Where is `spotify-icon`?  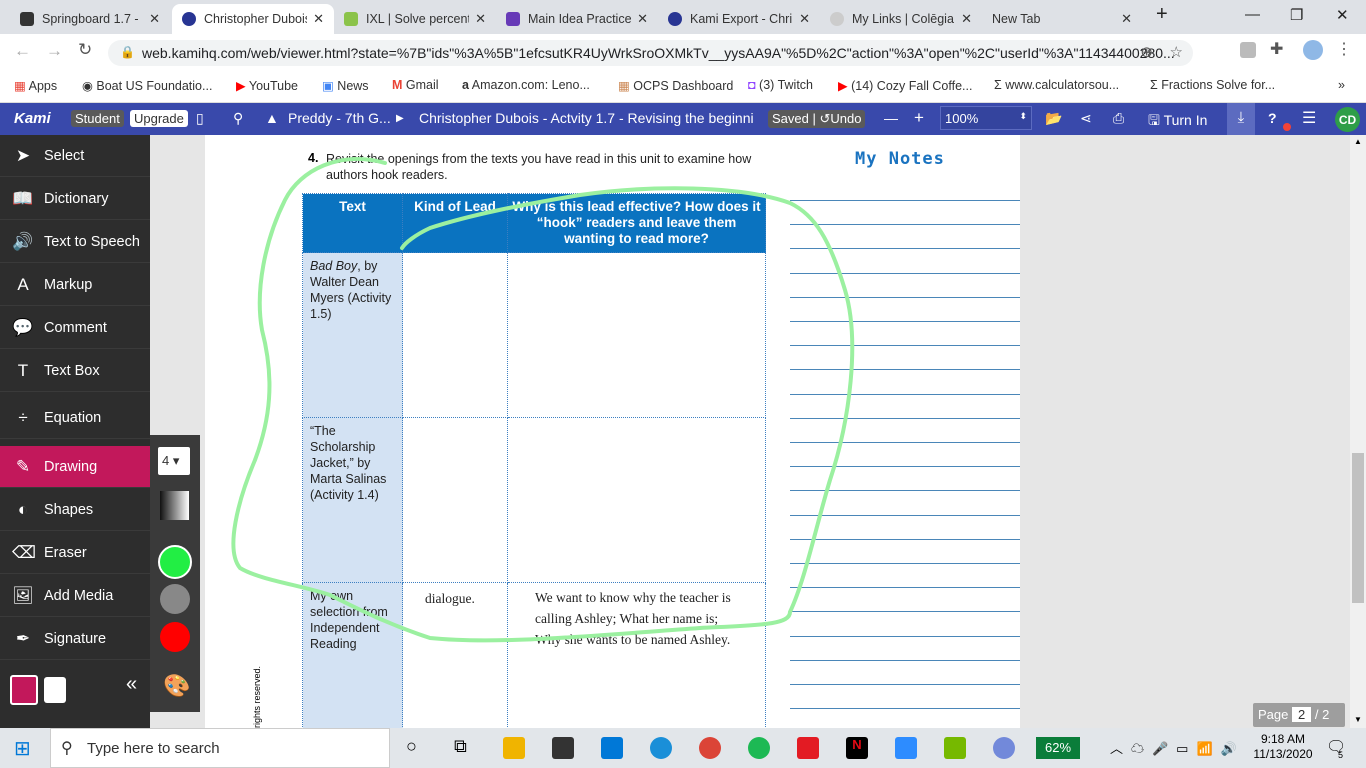
spotify-icon is located at coordinates (759, 748).